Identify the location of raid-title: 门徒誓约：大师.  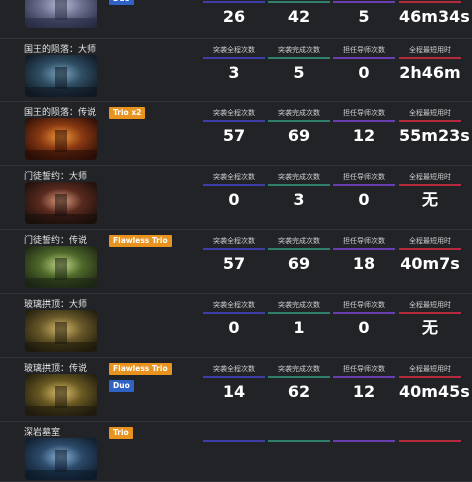
(56, 177).